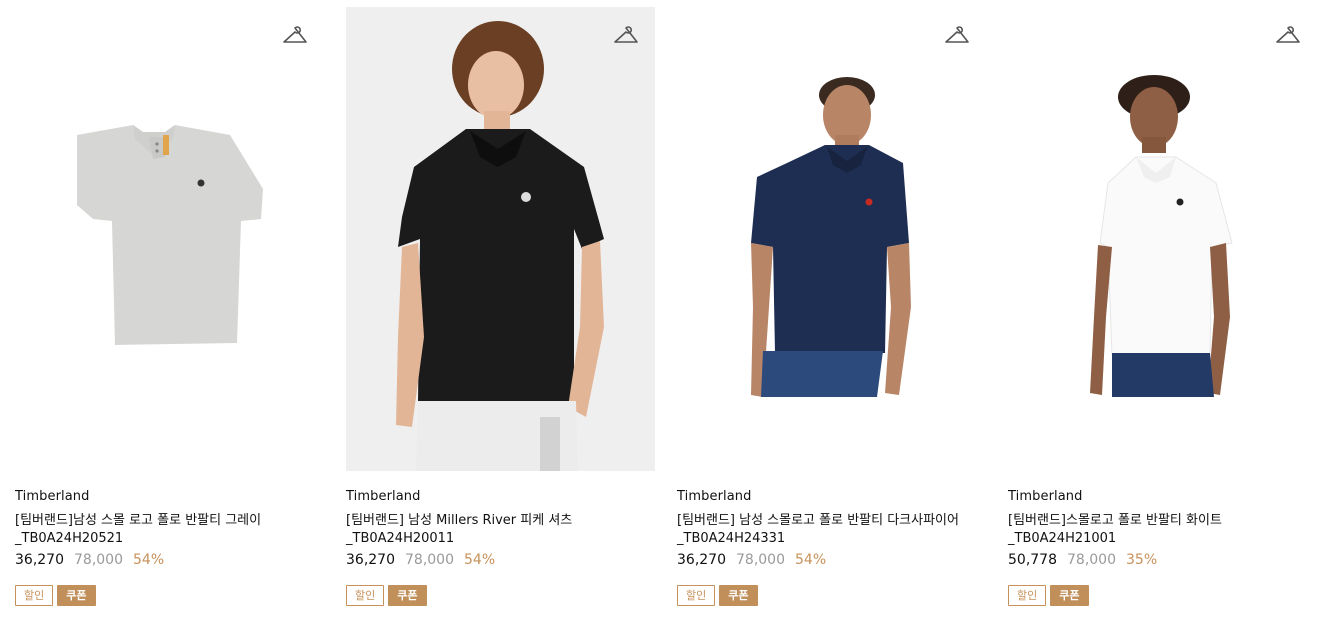 This screenshot has height=628, width=1320. Describe the element at coordinates (165, 530) in the screenshot. I see `product-title: [팀버랜드]남성 스몰 로고 폴로 반팔티 그레이 _TB0A24H20521` at that location.